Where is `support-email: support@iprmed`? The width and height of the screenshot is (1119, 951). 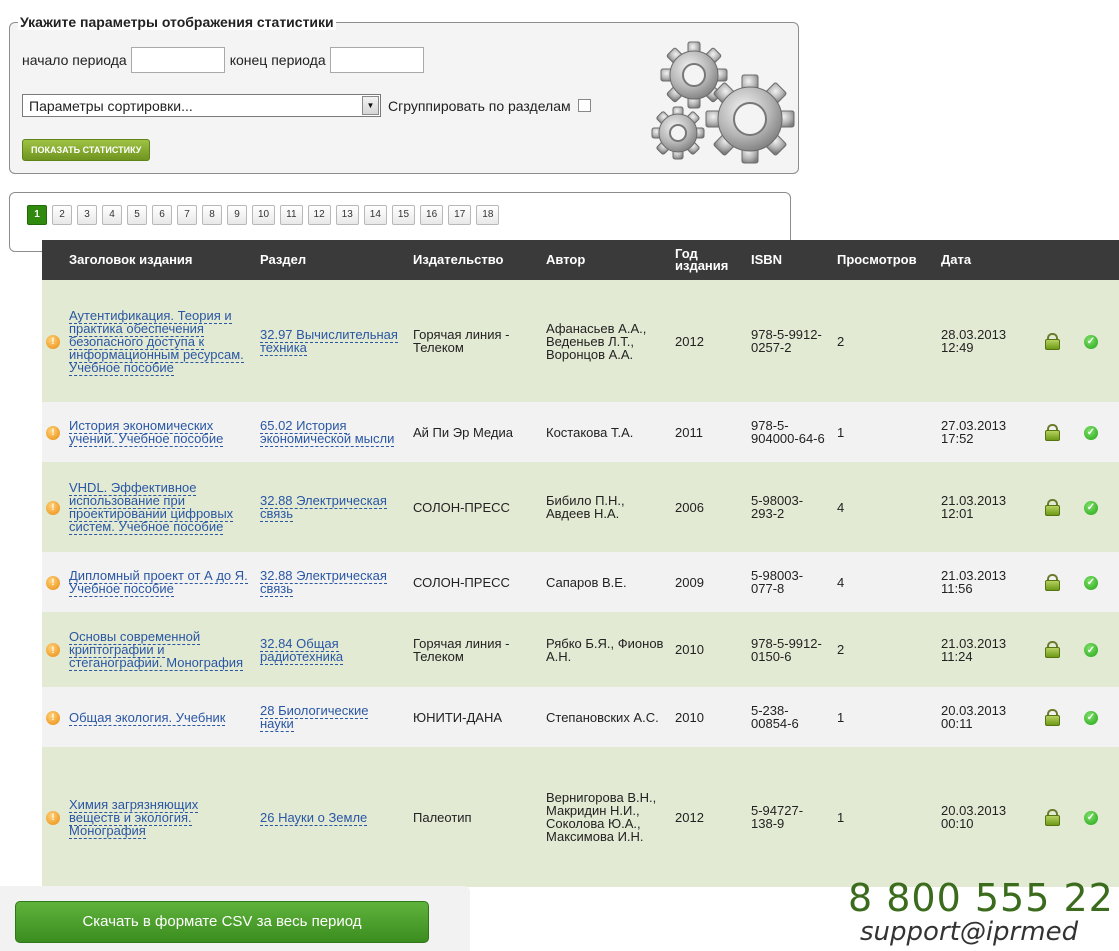
support-email: support@iprmed is located at coordinates (969, 932).